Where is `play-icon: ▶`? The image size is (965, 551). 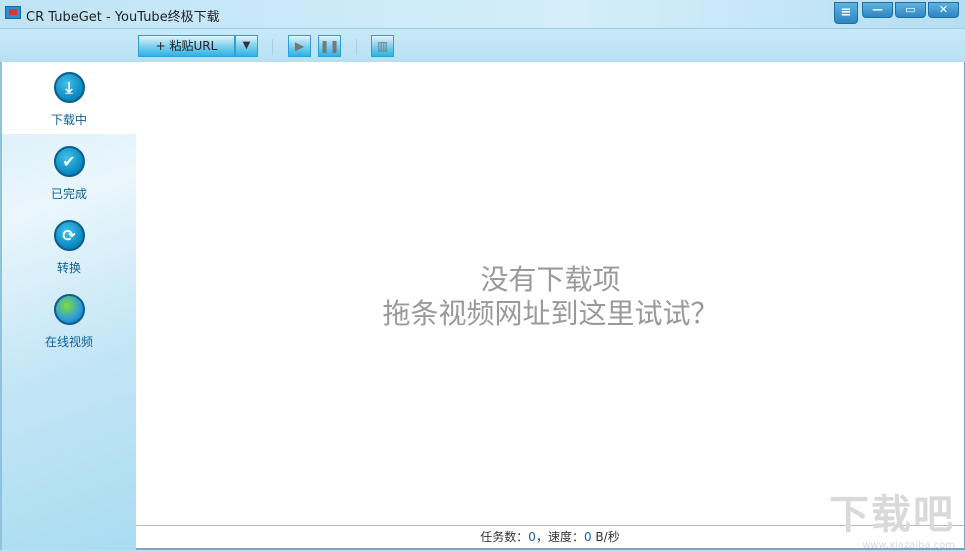 play-icon: ▶ is located at coordinates (299, 46).